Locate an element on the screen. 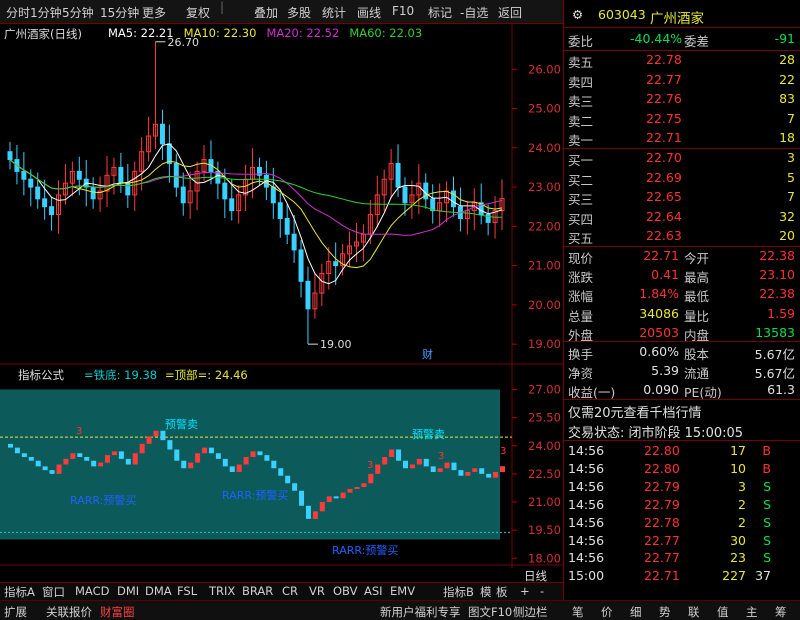 This screenshot has width=800, height=620. quote-value: 13583 is located at coordinates (775, 332).